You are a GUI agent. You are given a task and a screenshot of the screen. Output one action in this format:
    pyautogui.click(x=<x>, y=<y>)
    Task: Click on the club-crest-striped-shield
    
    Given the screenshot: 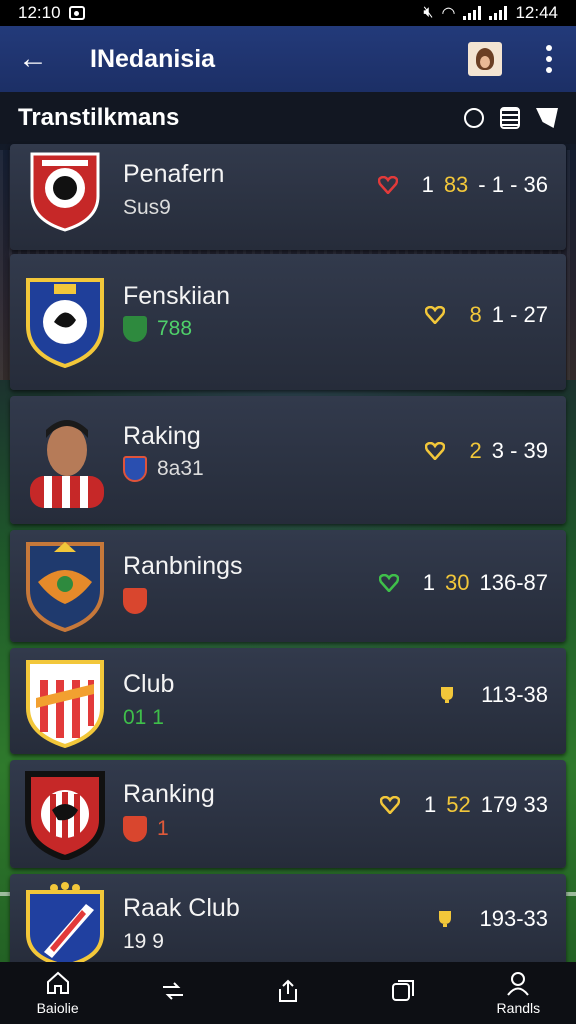 What is the action you would take?
    pyautogui.click(x=65, y=703)
    